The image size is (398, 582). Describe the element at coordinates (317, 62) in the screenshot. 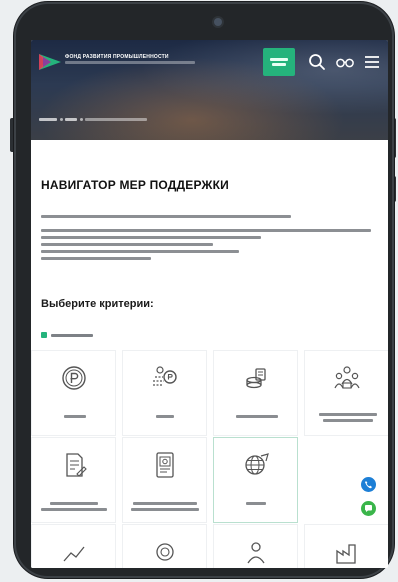

I see `search-icon` at that location.